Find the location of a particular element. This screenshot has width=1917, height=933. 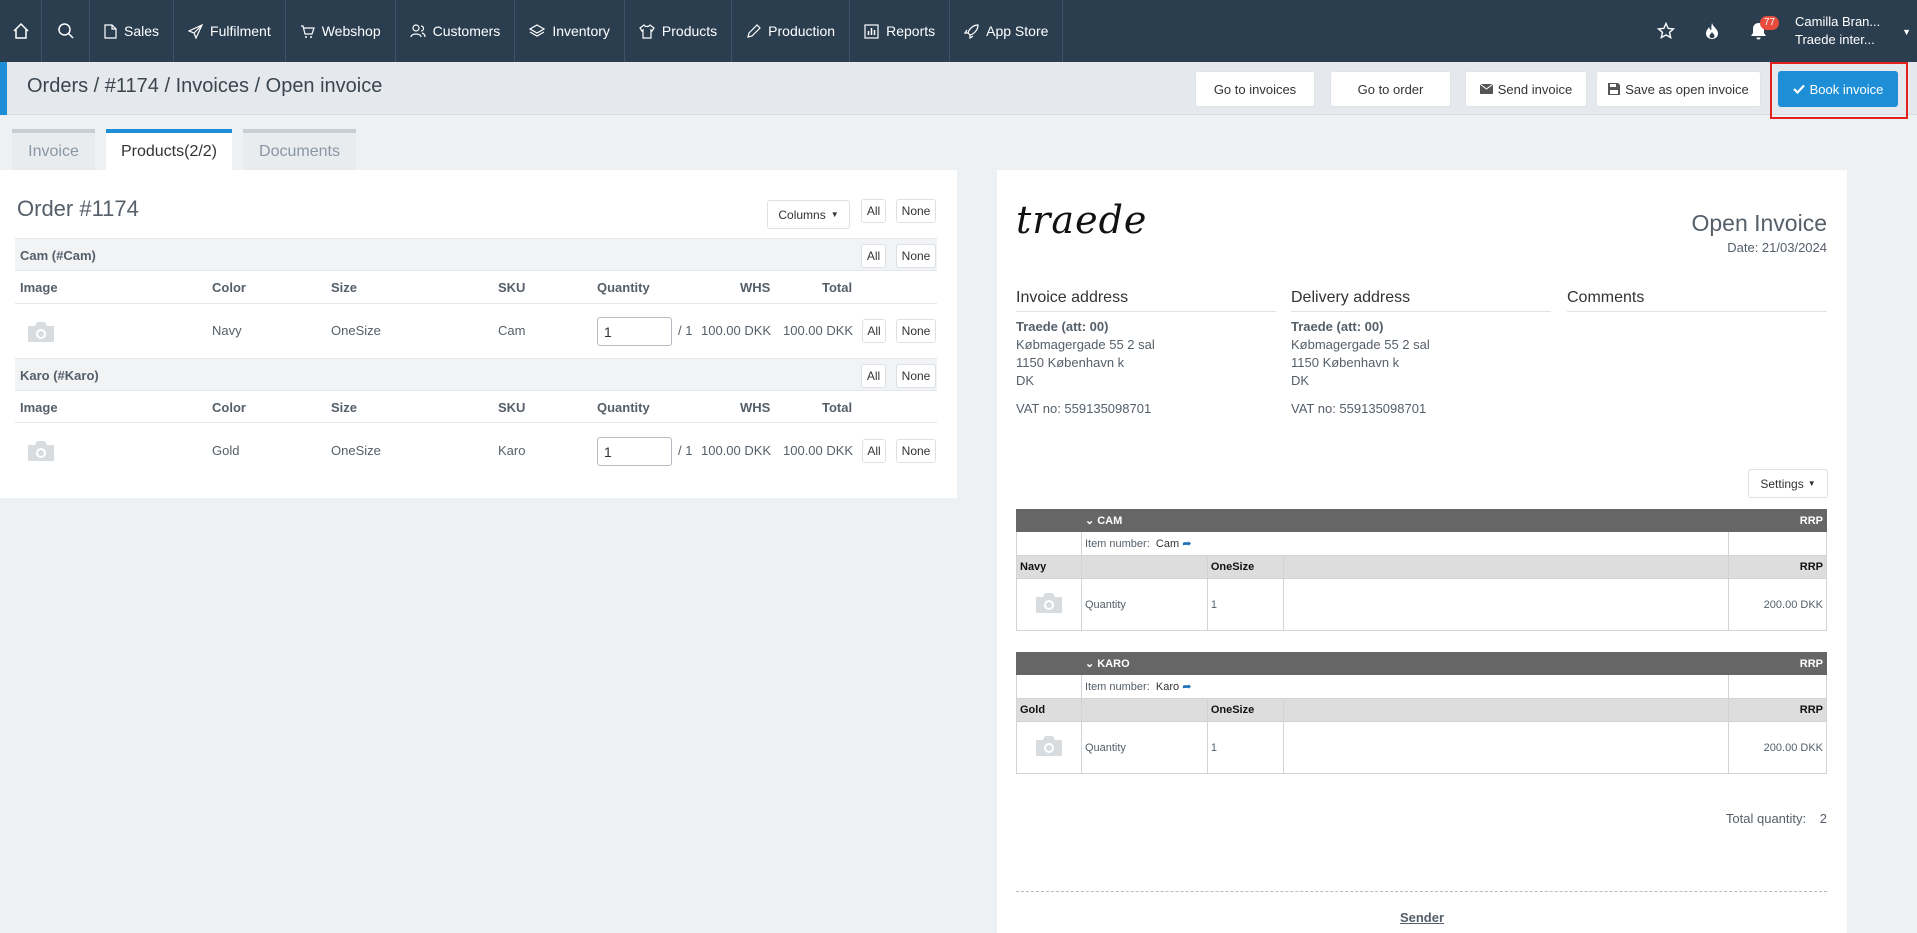

col-size: Size is located at coordinates (344, 407).